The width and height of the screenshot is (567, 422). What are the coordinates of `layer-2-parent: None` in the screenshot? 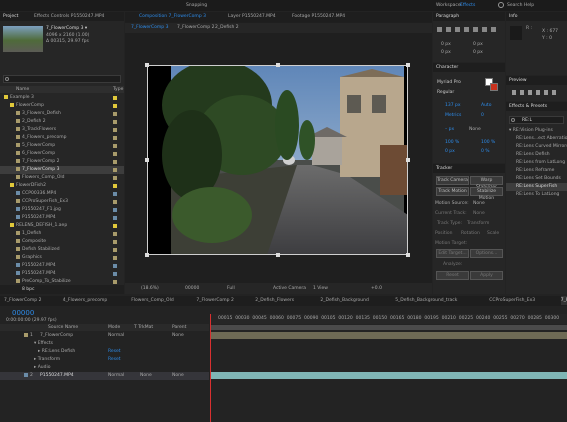 It's located at (178, 376).